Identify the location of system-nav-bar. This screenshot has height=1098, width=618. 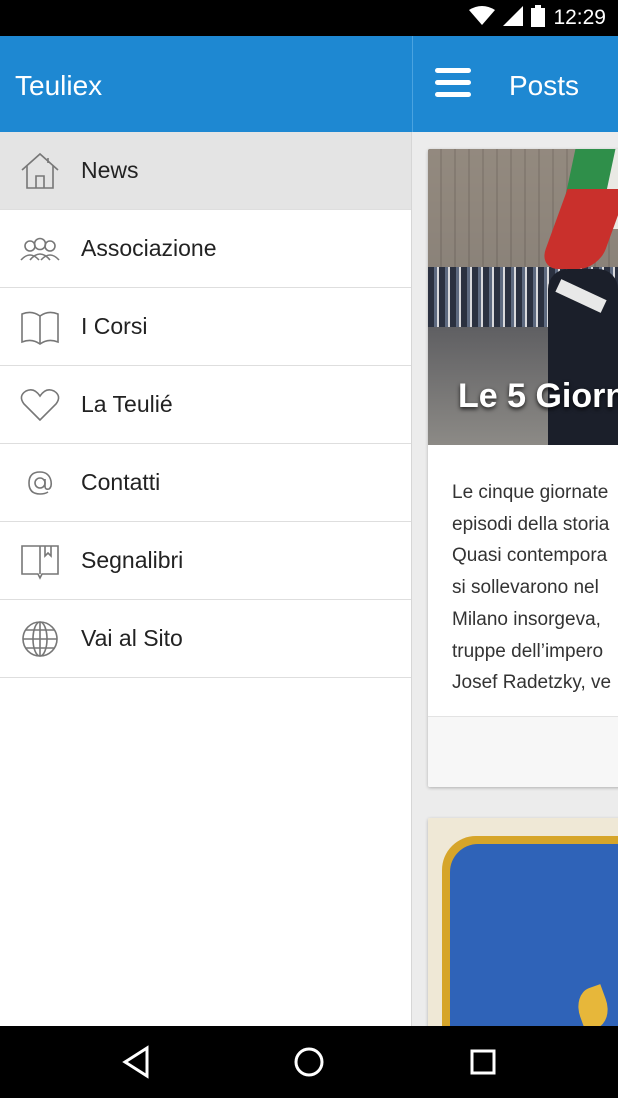
(309, 1062).